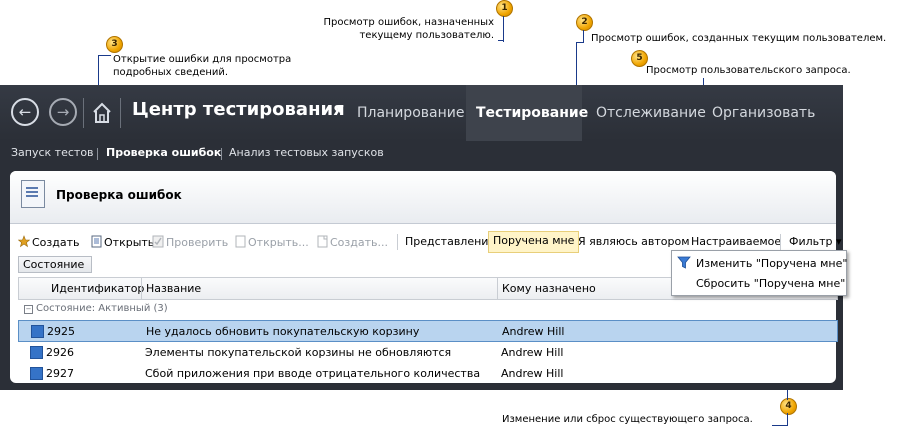  I want to click on cell-id: 2927, so click(60, 373).